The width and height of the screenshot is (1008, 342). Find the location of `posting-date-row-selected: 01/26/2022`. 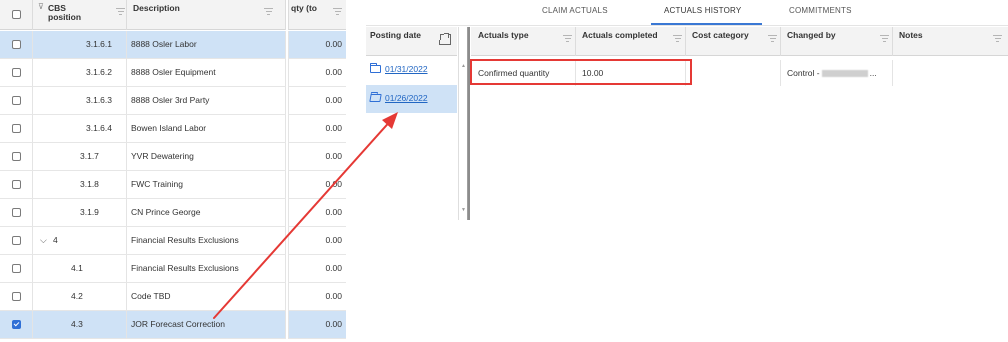

posting-date-row-selected: 01/26/2022 is located at coordinates (411, 99).